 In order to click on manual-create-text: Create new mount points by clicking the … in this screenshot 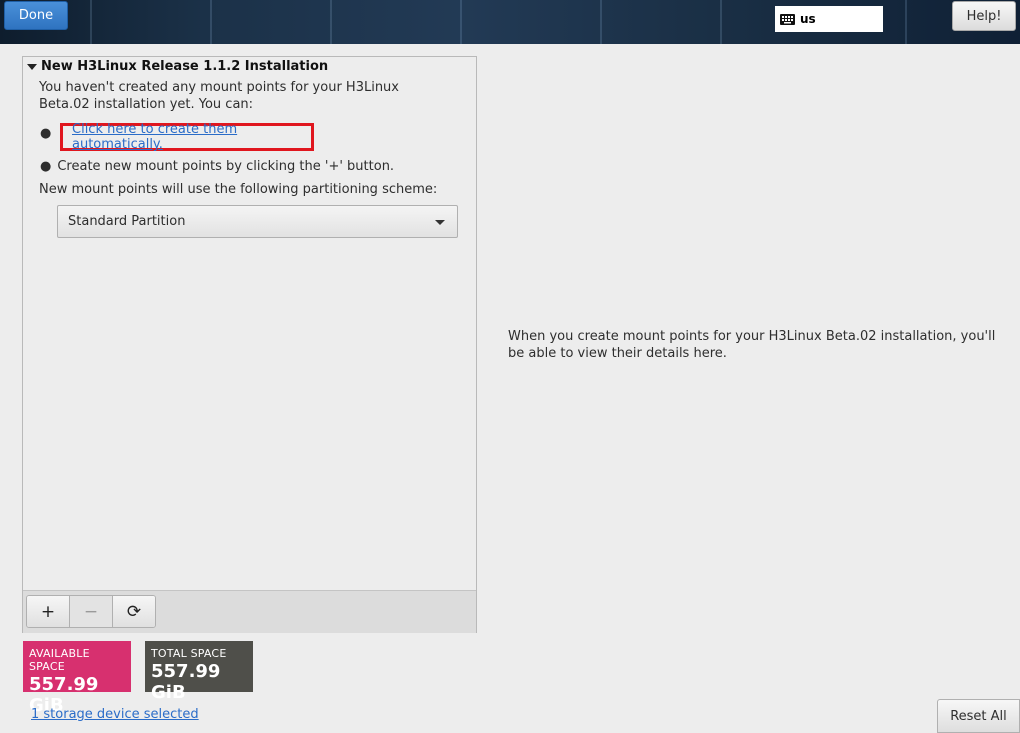, I will do `click(226, 166)`.